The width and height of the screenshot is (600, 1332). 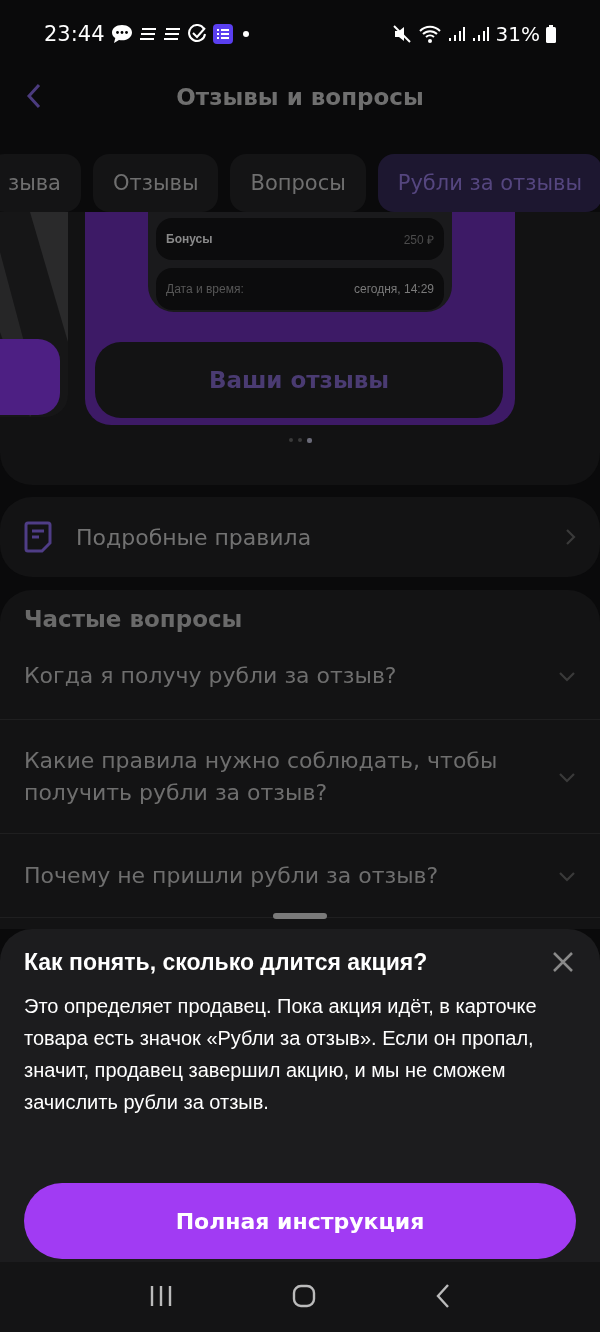 I want to click on mute-icon, so click(x=401, y=34).